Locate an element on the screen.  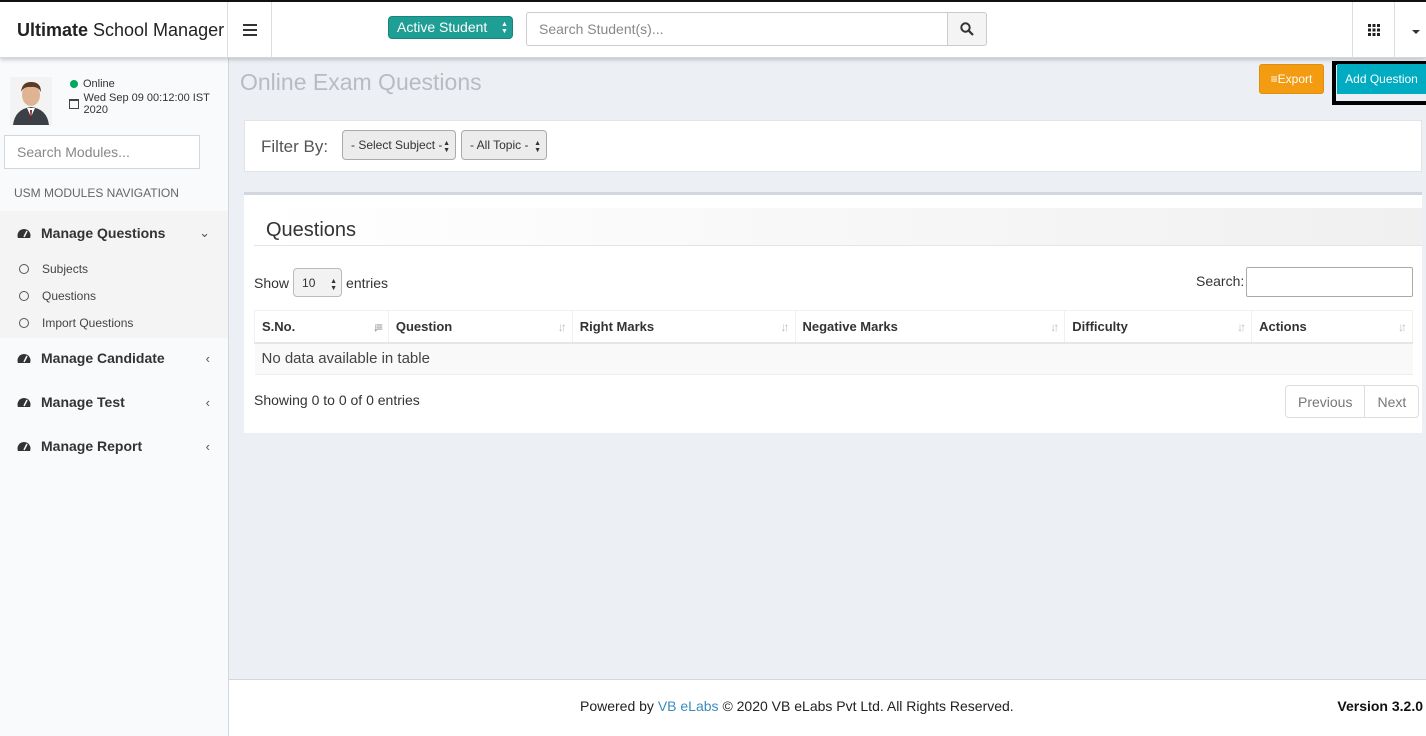
submenu-import-questions: Import Questions is located at coordinates (114, 323).